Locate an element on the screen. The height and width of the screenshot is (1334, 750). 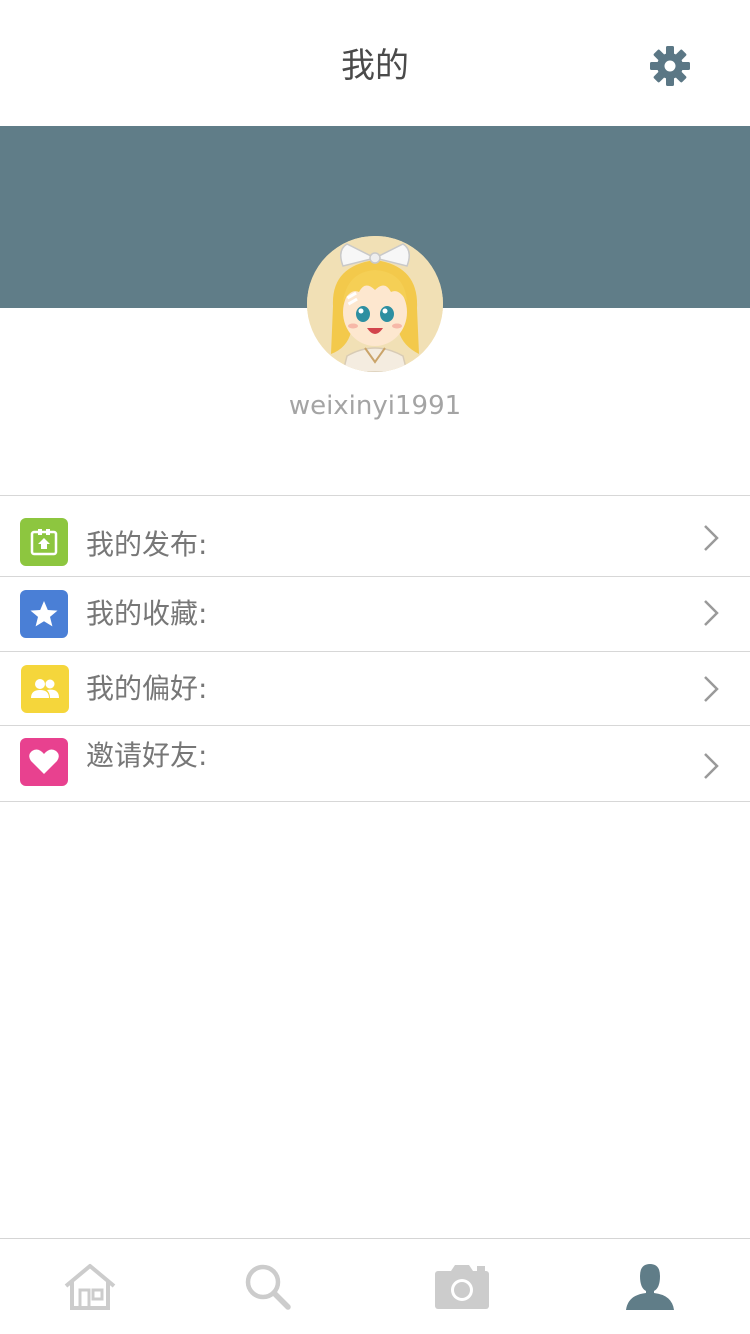
tab-camera is located at coordinates (462, 1287).